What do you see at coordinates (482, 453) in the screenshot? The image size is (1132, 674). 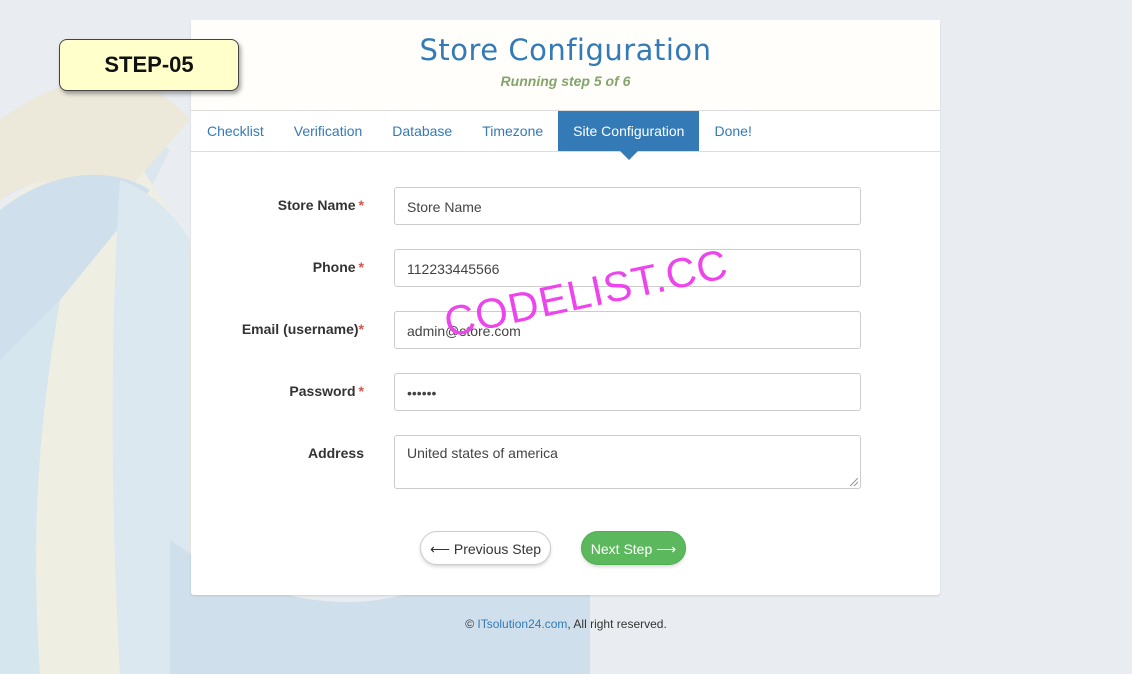 I see `address-value: United states of america` at bounding box center [482, 453].